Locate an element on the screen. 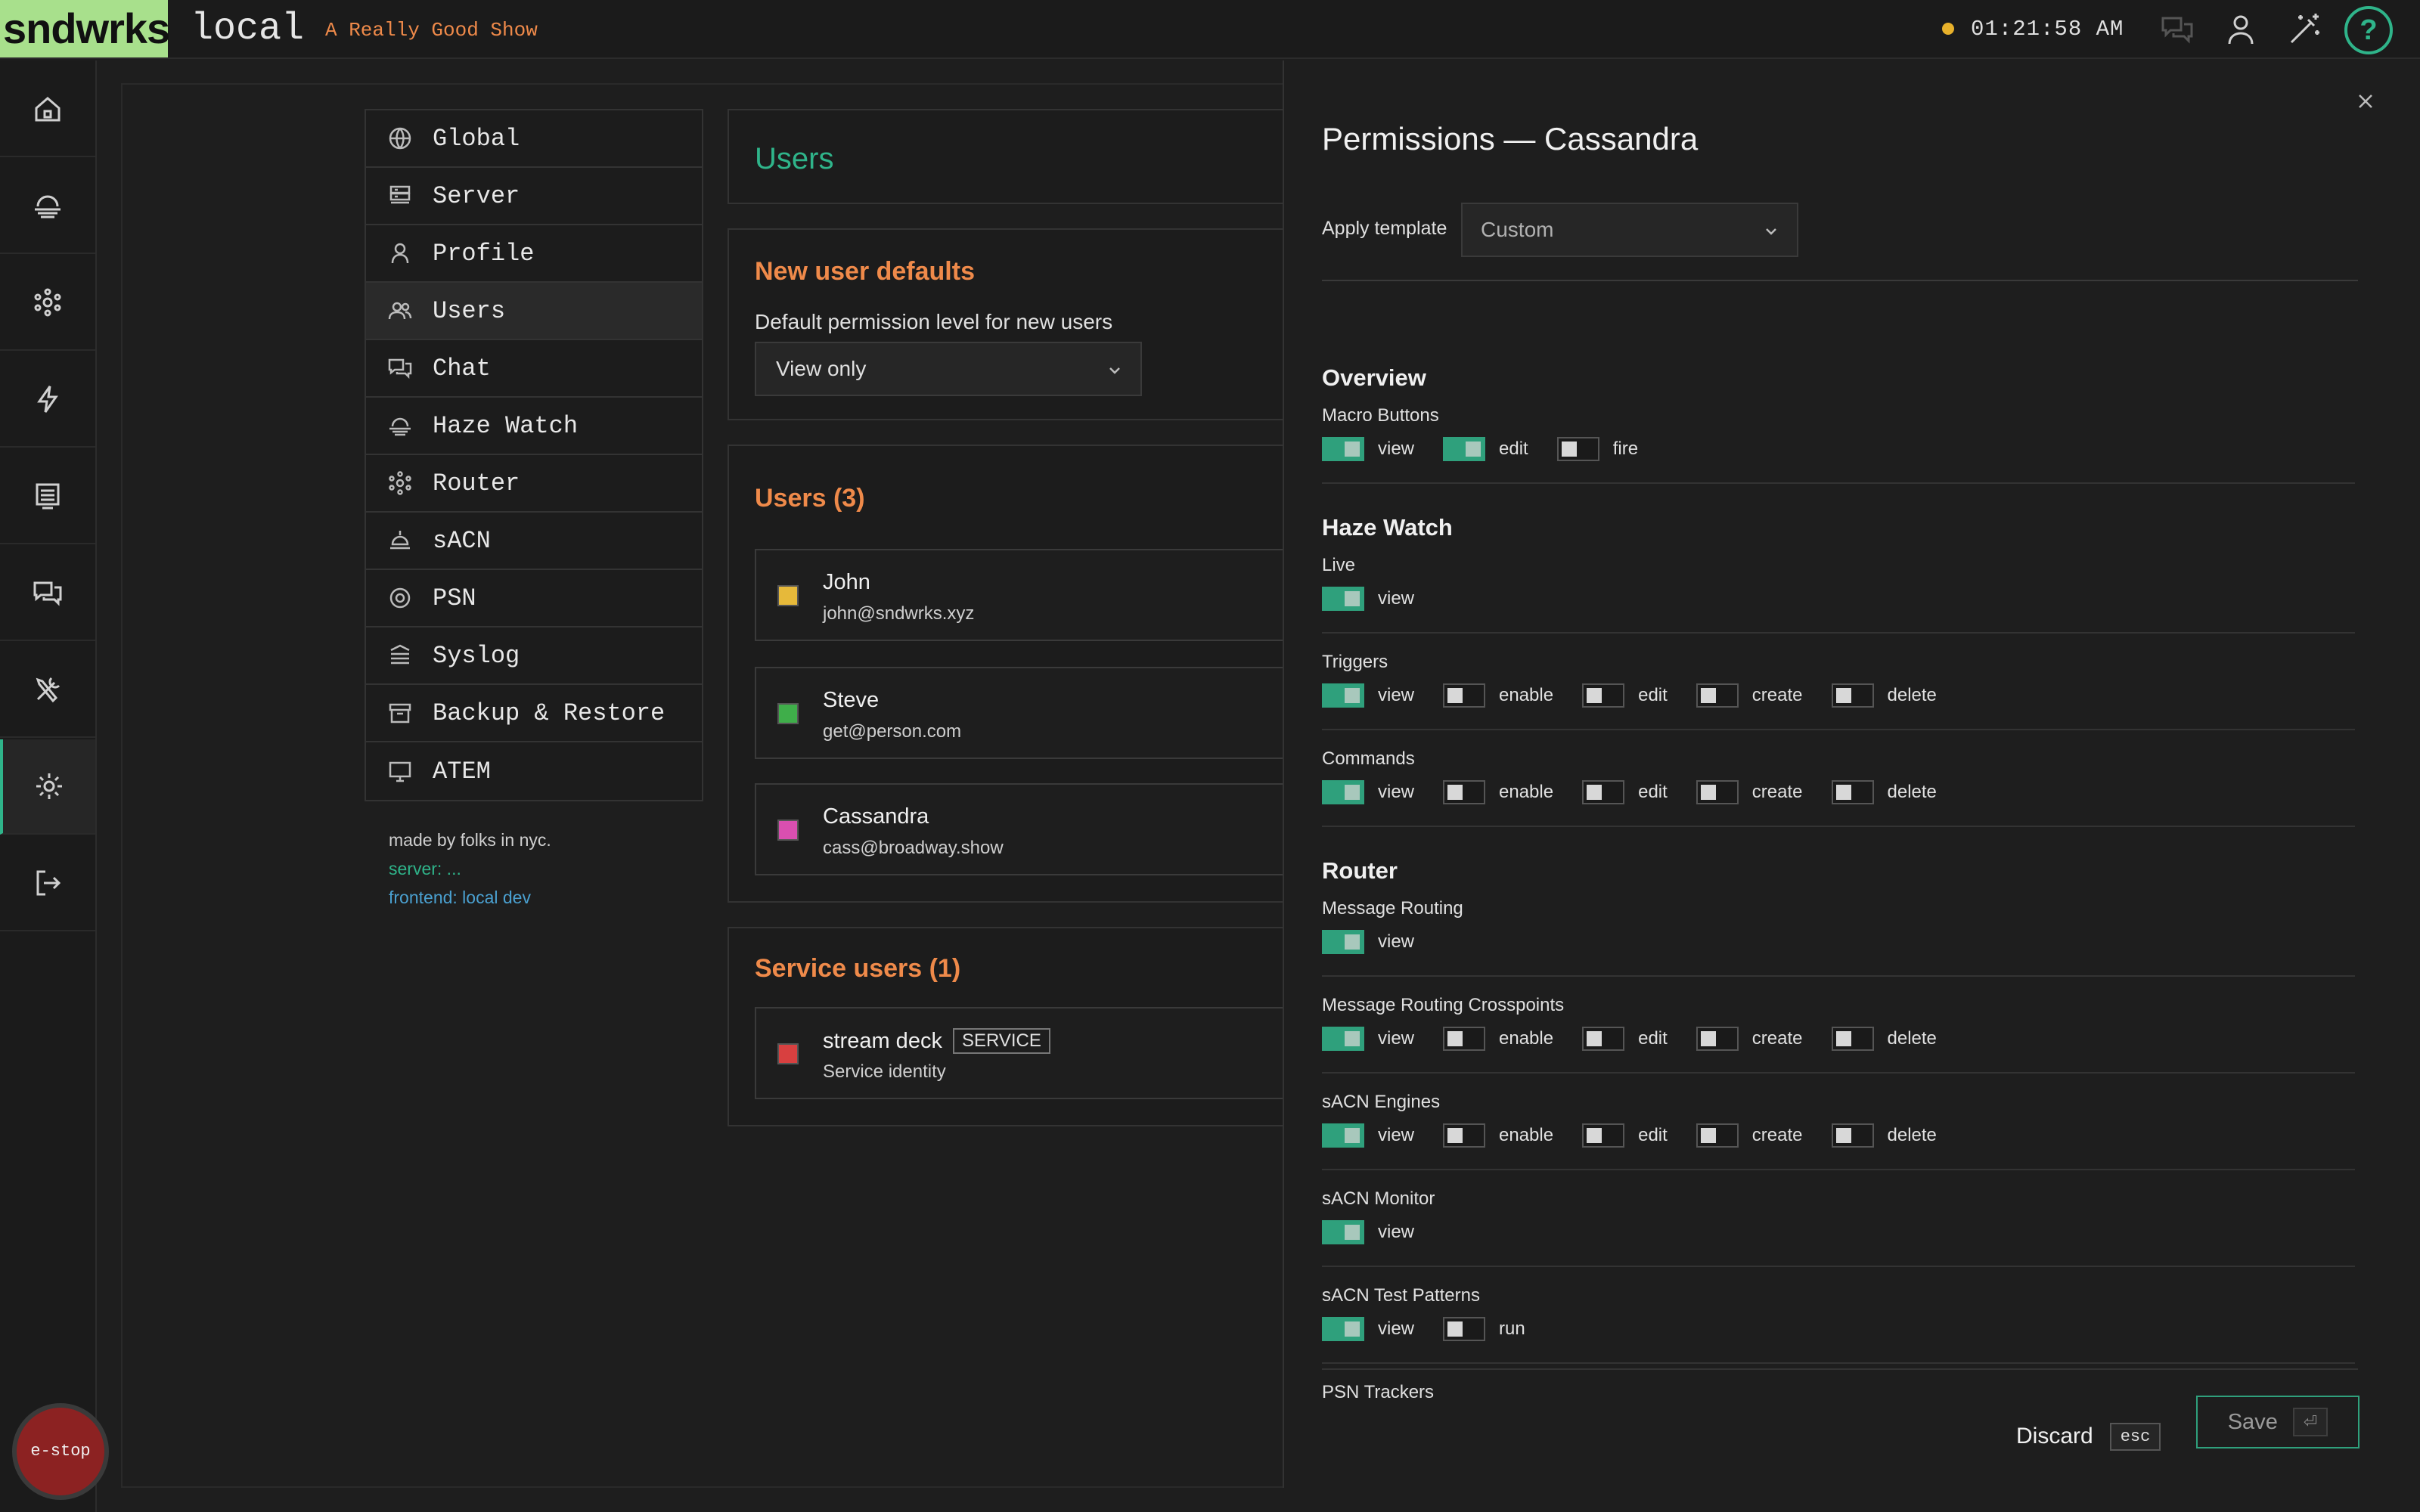  user-icon is located at coordinates (2241, 30).